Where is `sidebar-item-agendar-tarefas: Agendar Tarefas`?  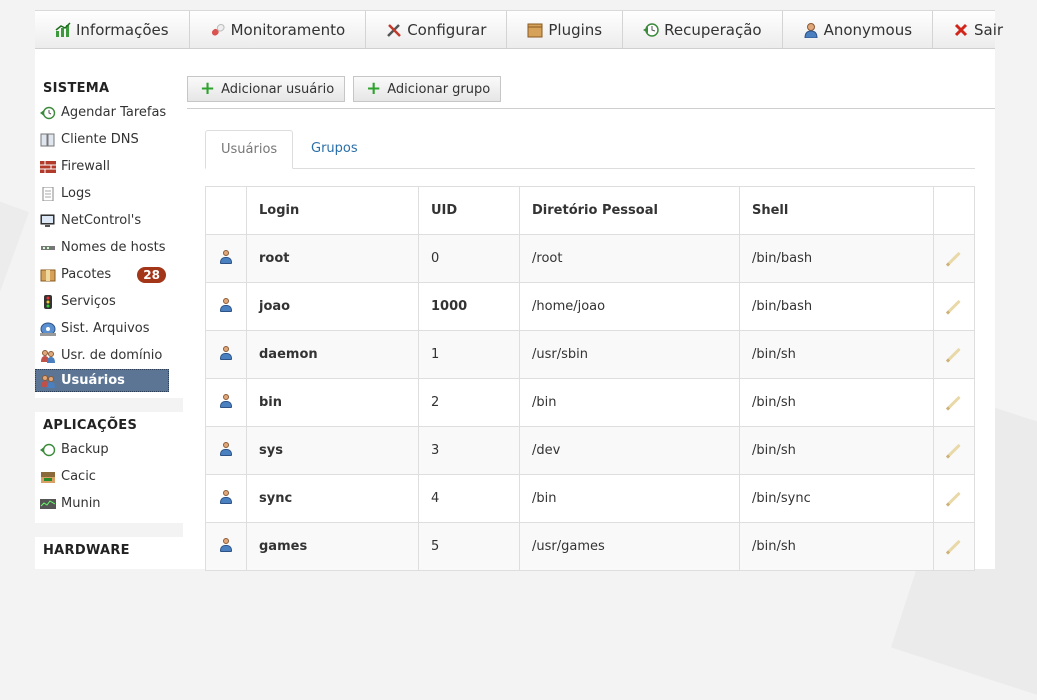
sidebar-item-agendar-tarefas: Agendar Tarefas is located at coordinates (109, 112).